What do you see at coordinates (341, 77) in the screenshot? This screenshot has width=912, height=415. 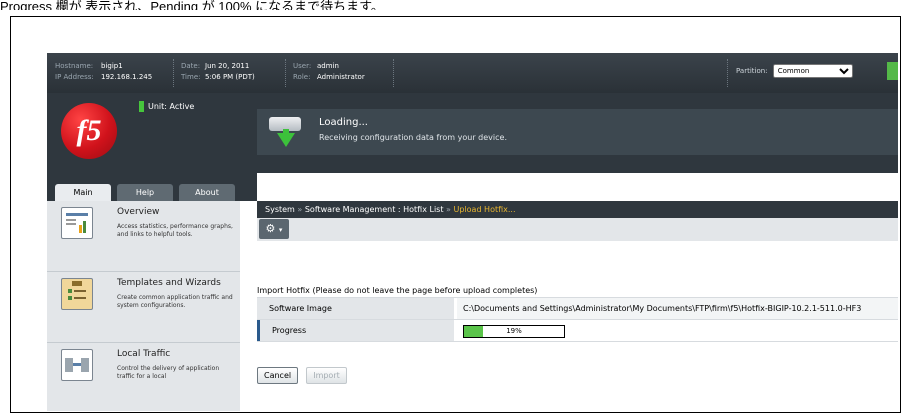 I see `role-value: Administrator` at bounding box center [341, 77].